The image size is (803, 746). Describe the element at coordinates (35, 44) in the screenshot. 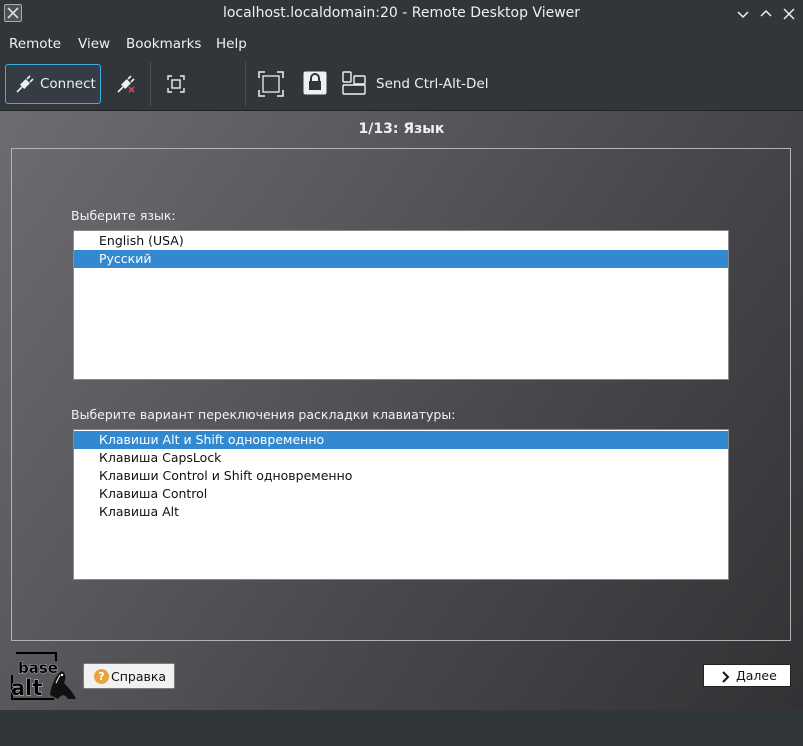

I see `menu-remote: Remote` at that location.